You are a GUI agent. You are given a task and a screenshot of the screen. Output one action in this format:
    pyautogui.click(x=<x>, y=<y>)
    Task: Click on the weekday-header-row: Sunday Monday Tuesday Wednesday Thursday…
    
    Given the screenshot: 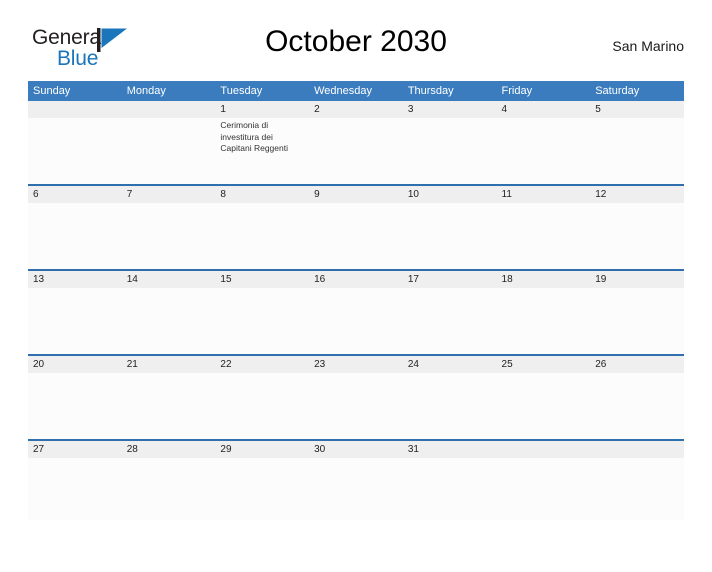 What is the action you would take?
    pyautogui.click(x=356, y=91)
    